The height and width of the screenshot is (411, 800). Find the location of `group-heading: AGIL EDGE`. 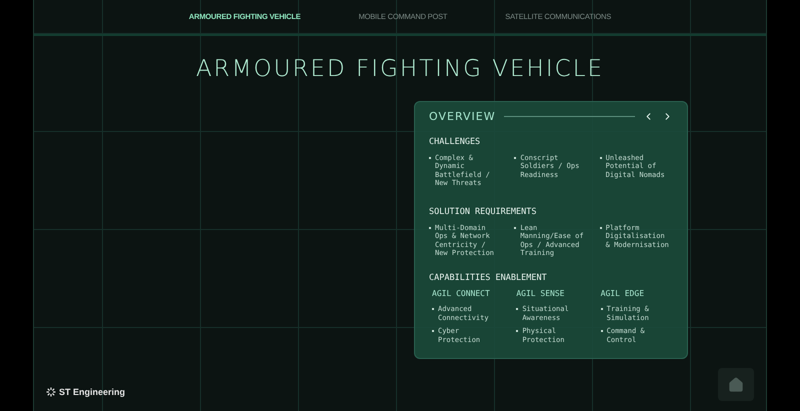

group-heading: AGIL EDGE is located at coordinates (623, 294).